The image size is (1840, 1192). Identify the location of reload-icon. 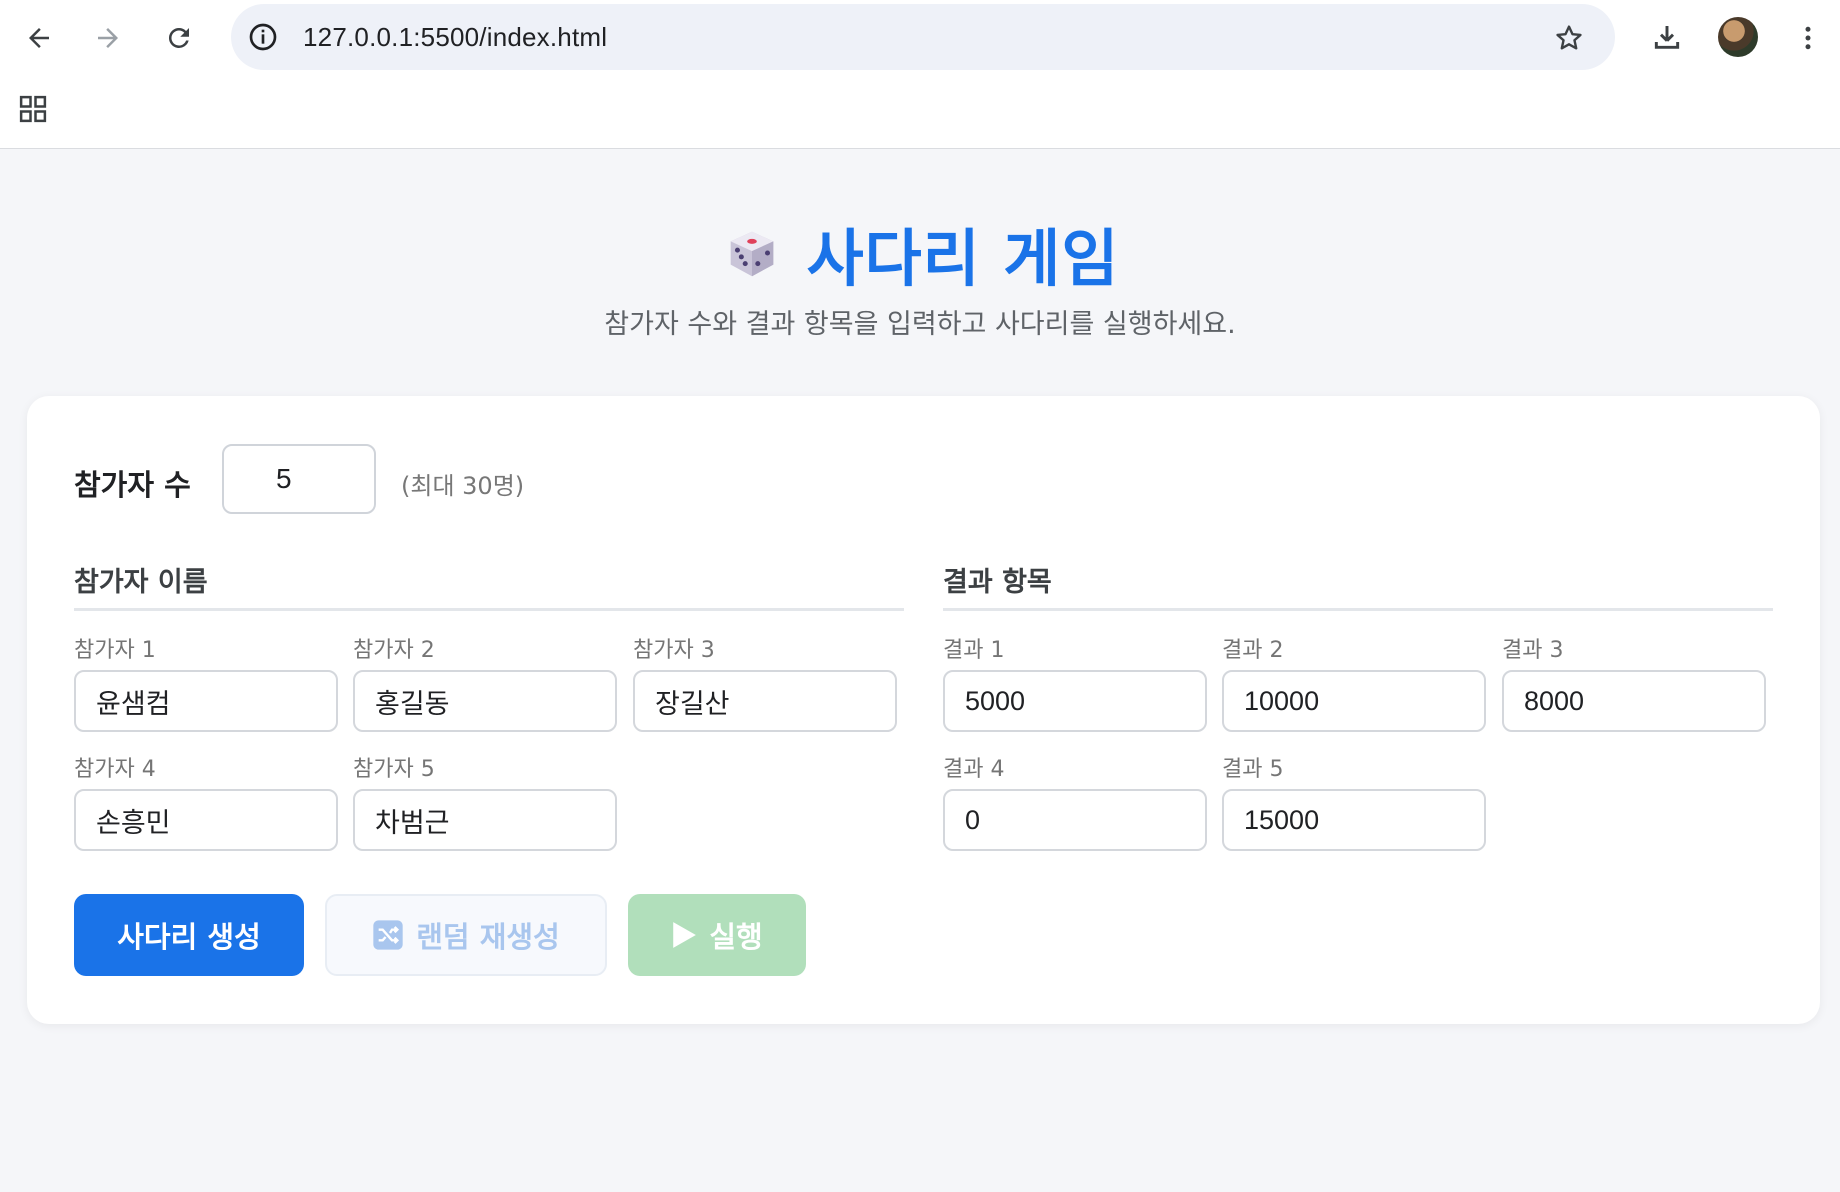
(178, 37).